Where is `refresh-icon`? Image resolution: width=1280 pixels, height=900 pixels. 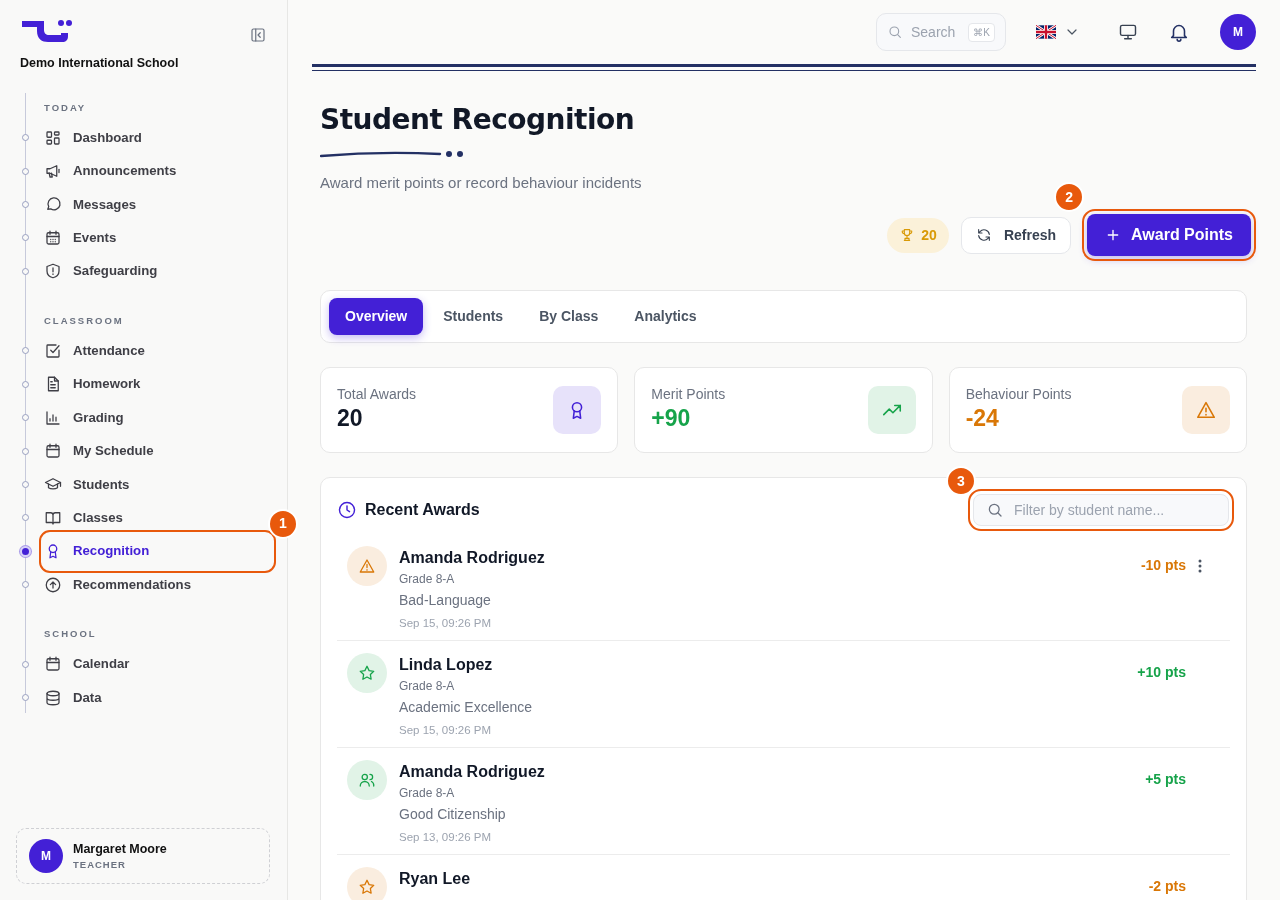 refresh-icon is located at coordinates (983, 235).